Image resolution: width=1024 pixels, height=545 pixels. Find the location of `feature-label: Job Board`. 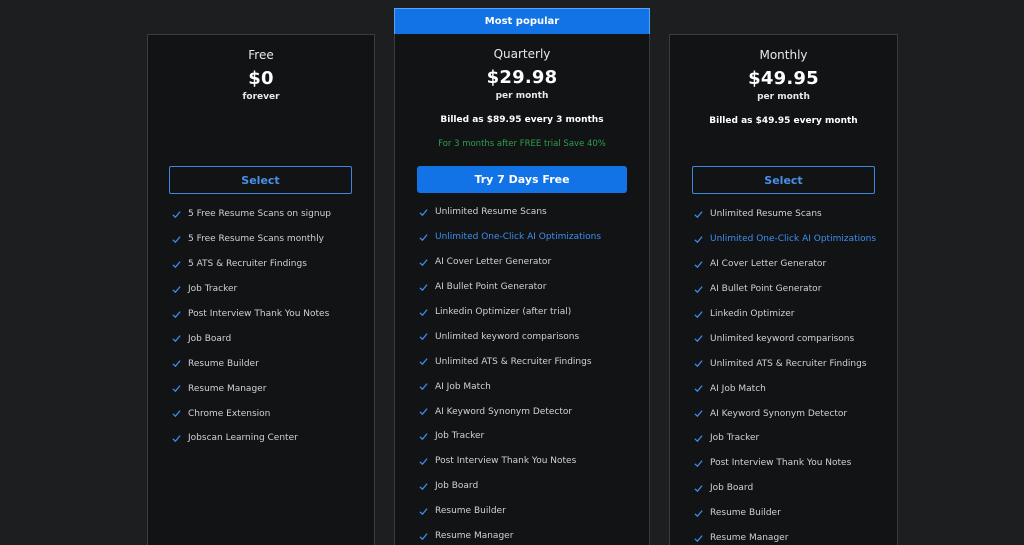

feature-label: Job Board is located at coordinates (732, 488).